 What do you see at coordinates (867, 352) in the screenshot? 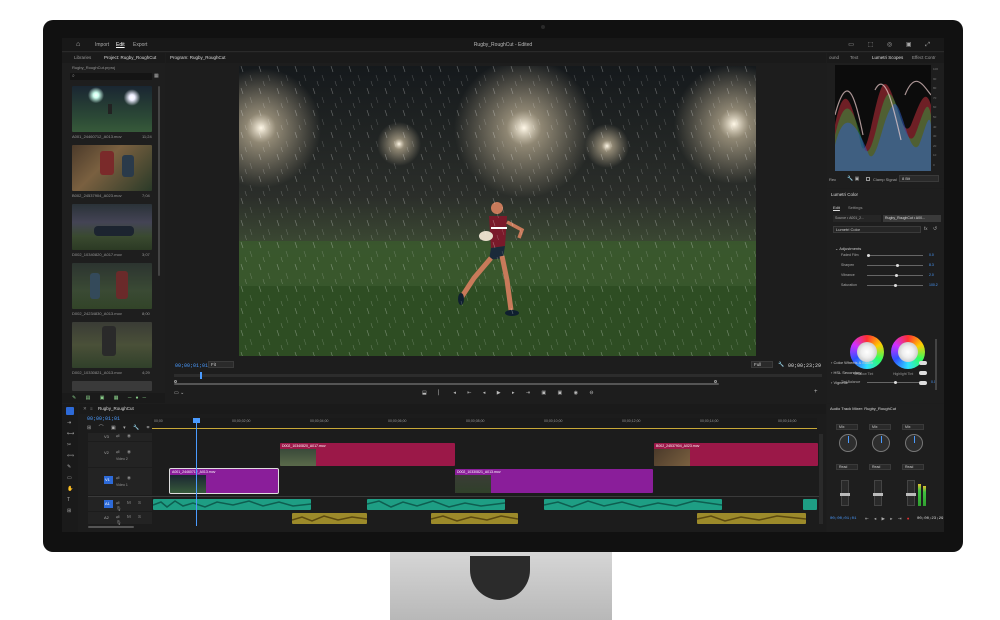
I see `shadow-tint-wheel` at bounding box center [867, 352].